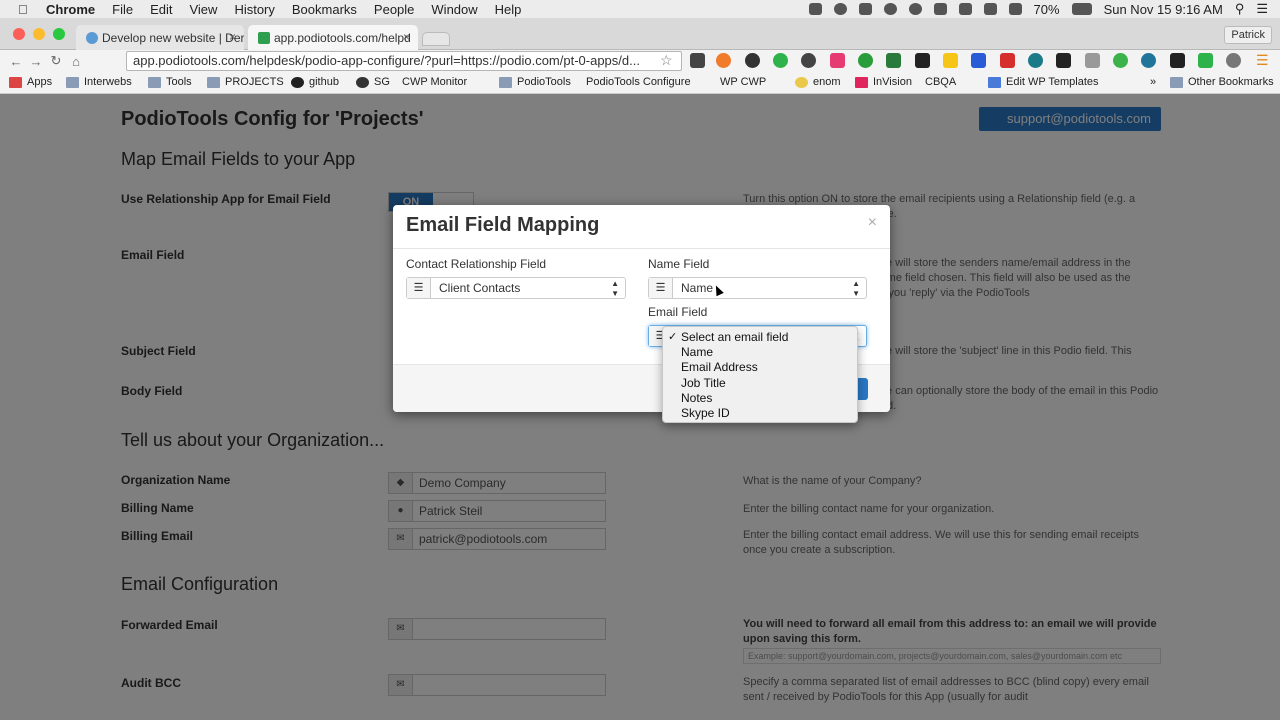 The height and width of the screenshot is (720, 1280). What do you see at coordinates (808, 60) in the screenshot?
I see `circle-extension-icon` at bounding box center [808, 60].